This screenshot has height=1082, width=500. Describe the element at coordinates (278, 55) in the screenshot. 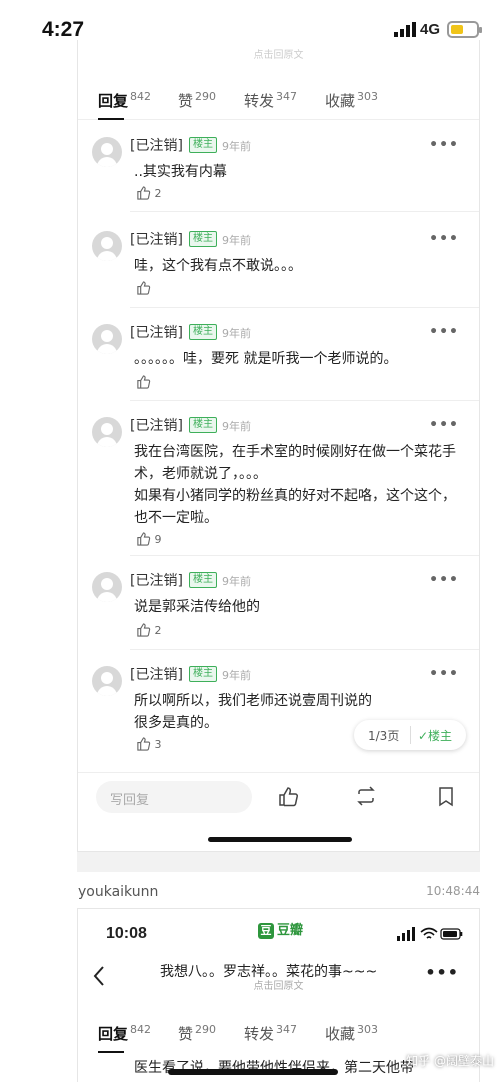

I see `faded-header-text: 点击回原文` at that location.